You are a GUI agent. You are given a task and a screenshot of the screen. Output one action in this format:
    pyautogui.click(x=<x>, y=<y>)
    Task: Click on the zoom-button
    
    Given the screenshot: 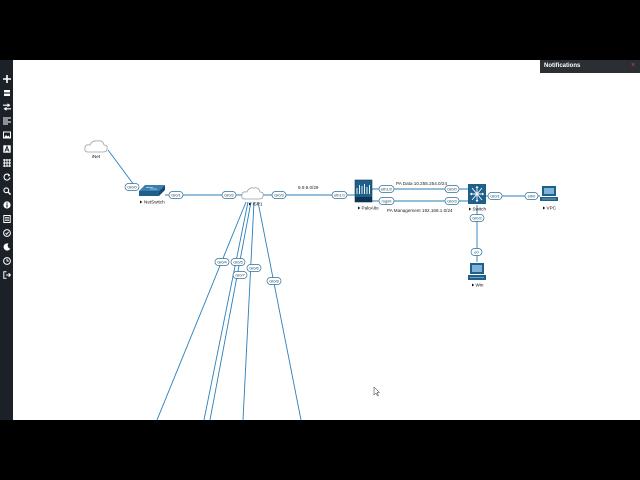 What is the action you would take?
    pyautogui.click(x=6, y=191)
    